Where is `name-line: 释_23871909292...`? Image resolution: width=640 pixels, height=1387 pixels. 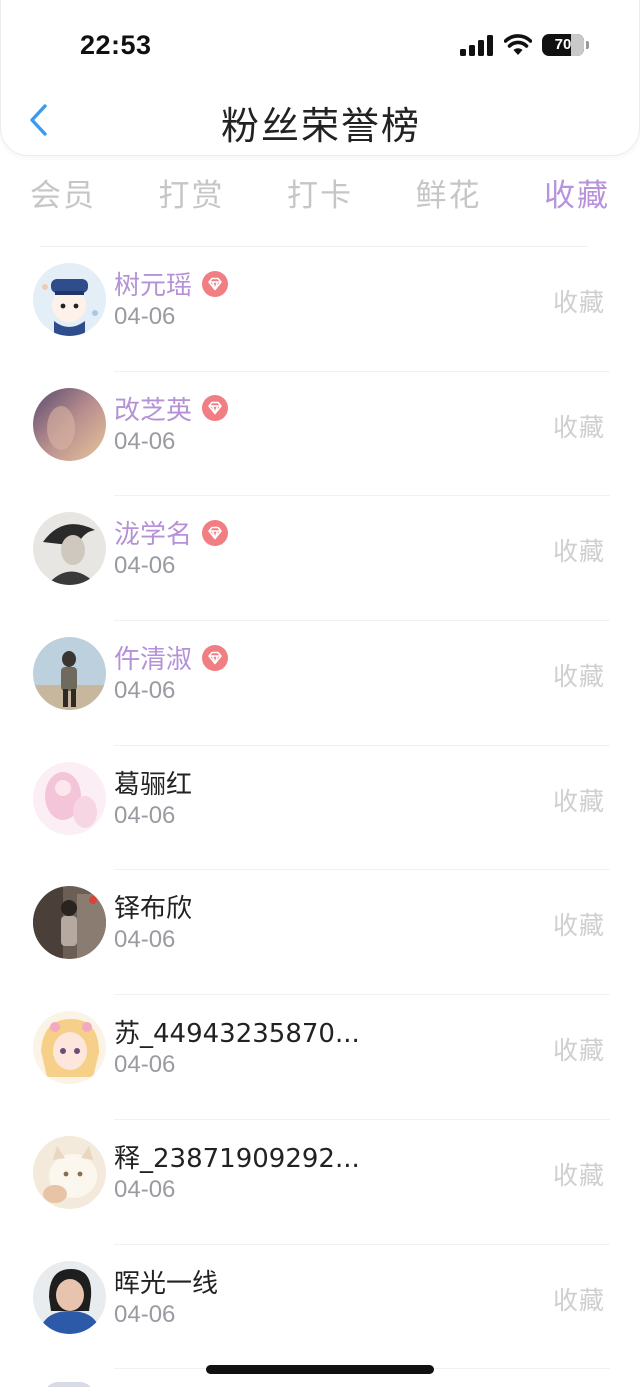 name-line: 释_23871909292... is located at coordinates (237, 1156).